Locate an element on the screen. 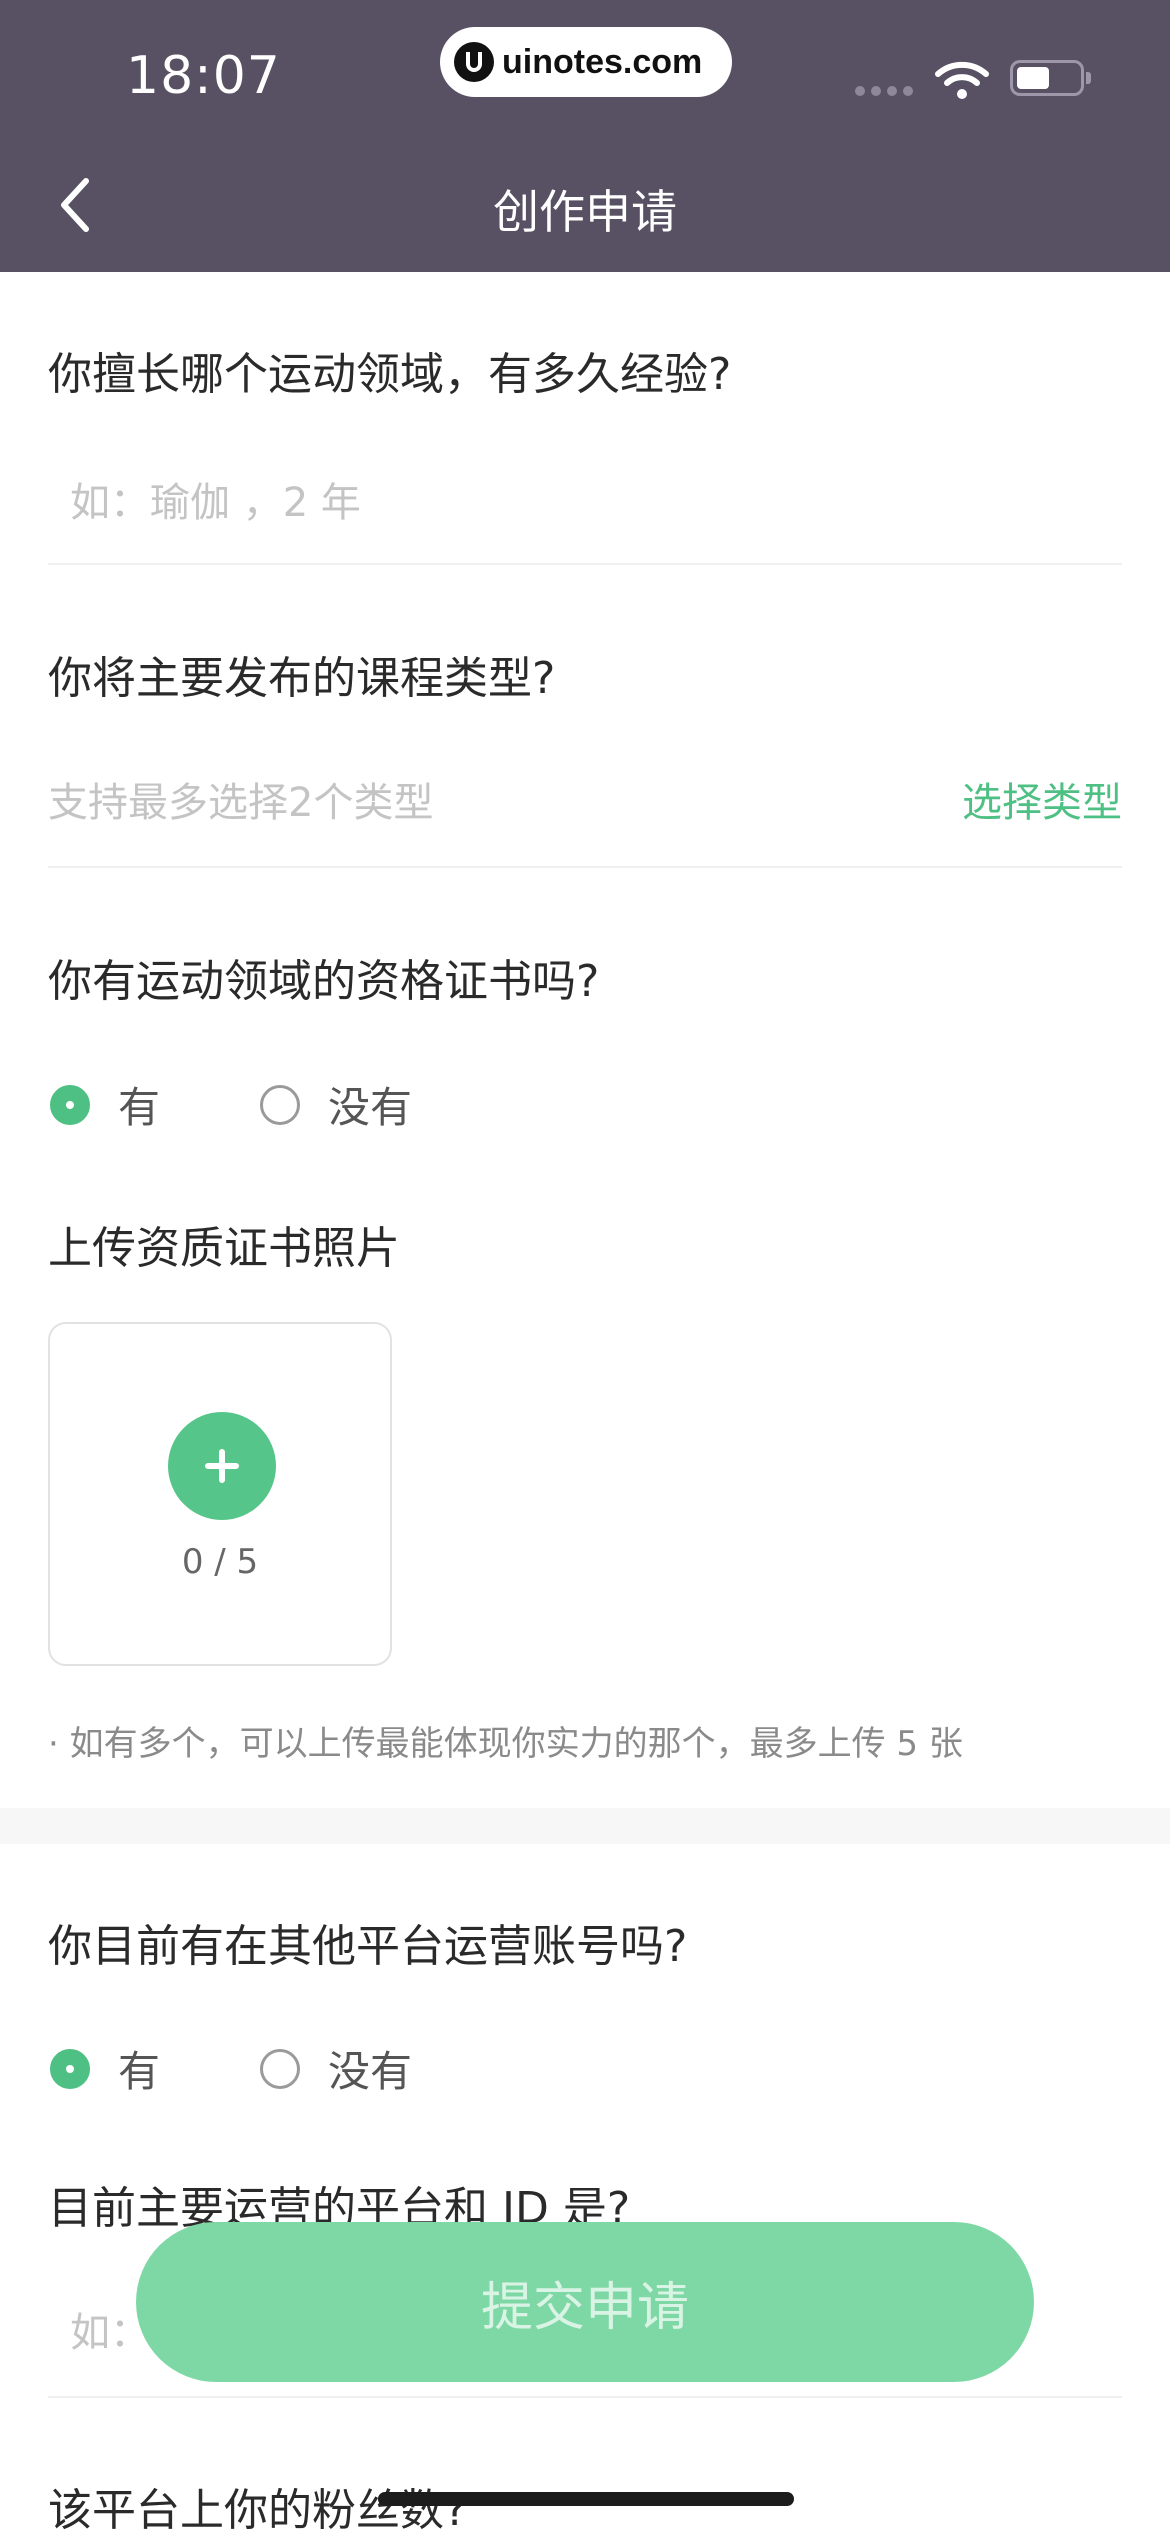 Image resolution: width=1170 pixels, height=2532 pixels. upload-hint: · 如有多个，可以上传最能体现你实力的那个，最多上传 5 张 is located at coordinates (505, 1744).